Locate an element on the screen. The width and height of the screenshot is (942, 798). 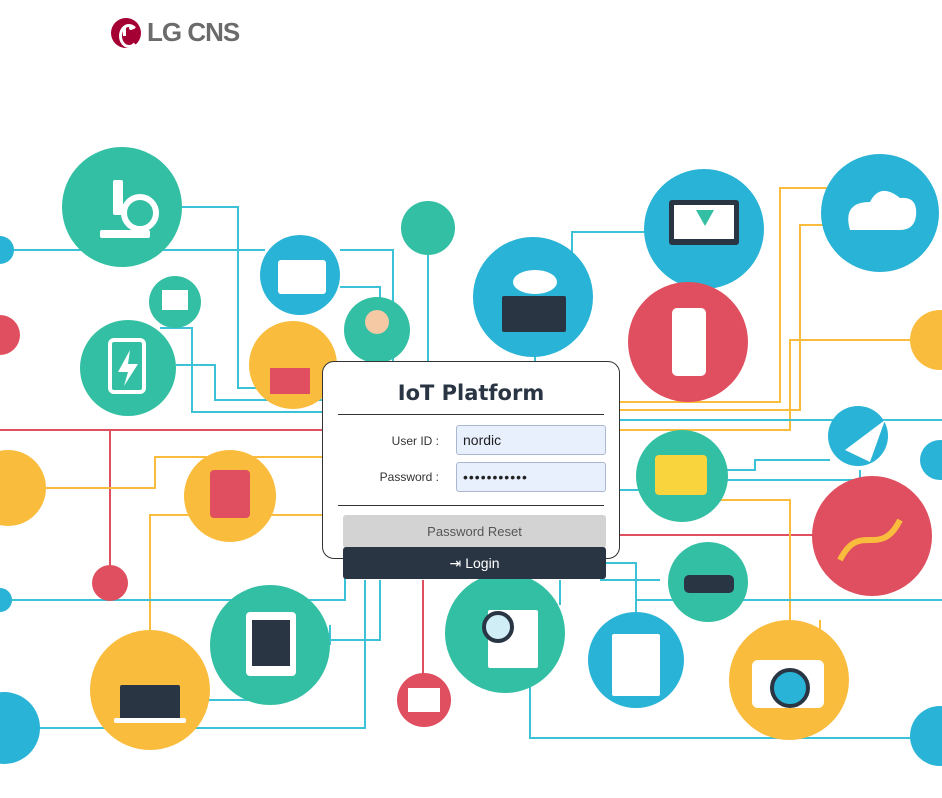
password-reset-button: Password Reset is located at coordinates (474, 531).